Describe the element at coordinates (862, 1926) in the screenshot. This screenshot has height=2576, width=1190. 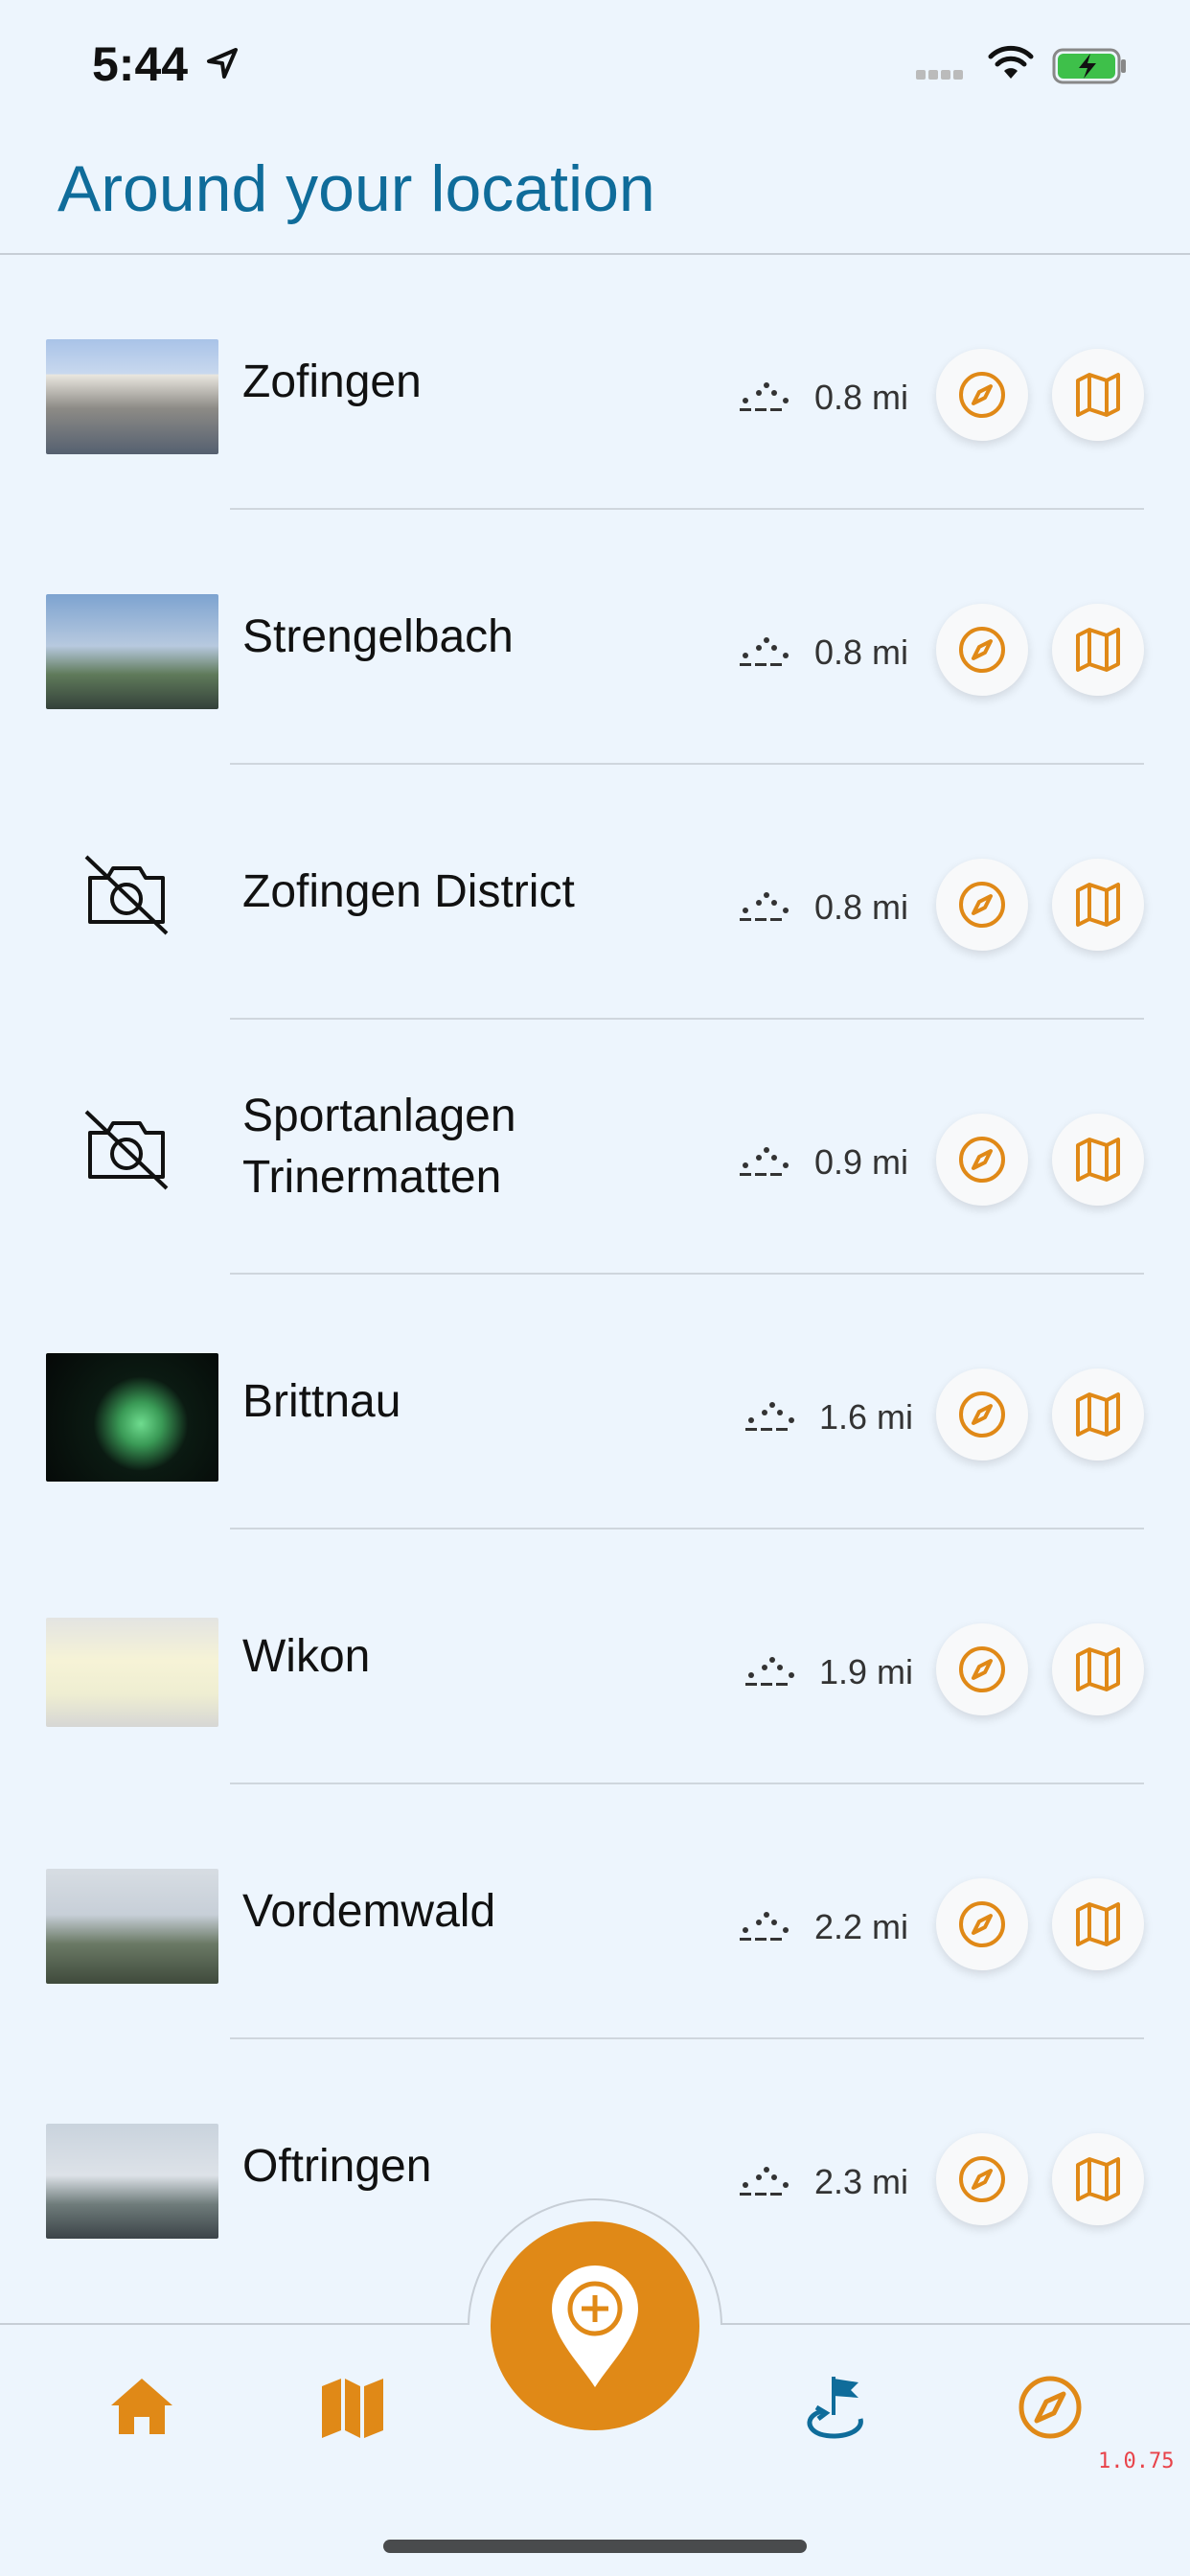
I see `distance-label: 2.2 mi` at that location.